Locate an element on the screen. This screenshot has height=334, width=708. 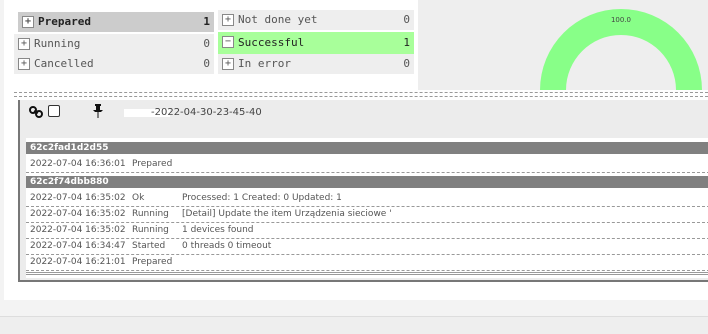
gauge-value: 100.0 is located at coordinates (621, 20).